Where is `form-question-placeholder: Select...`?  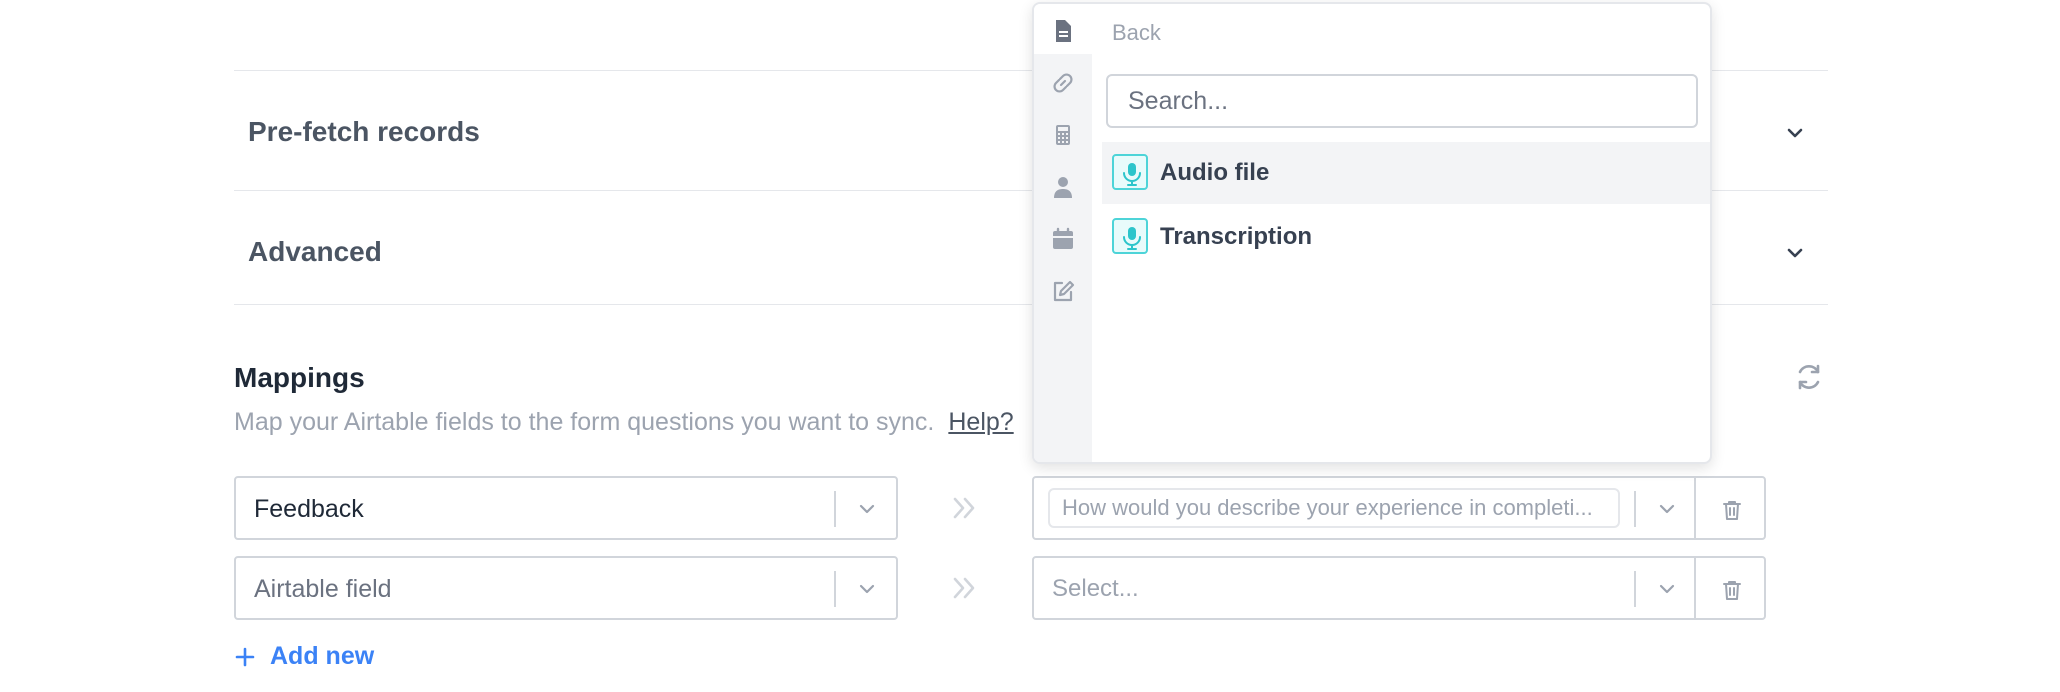 form-question-placeholder: Select... is located at coordinates (1095, 588).